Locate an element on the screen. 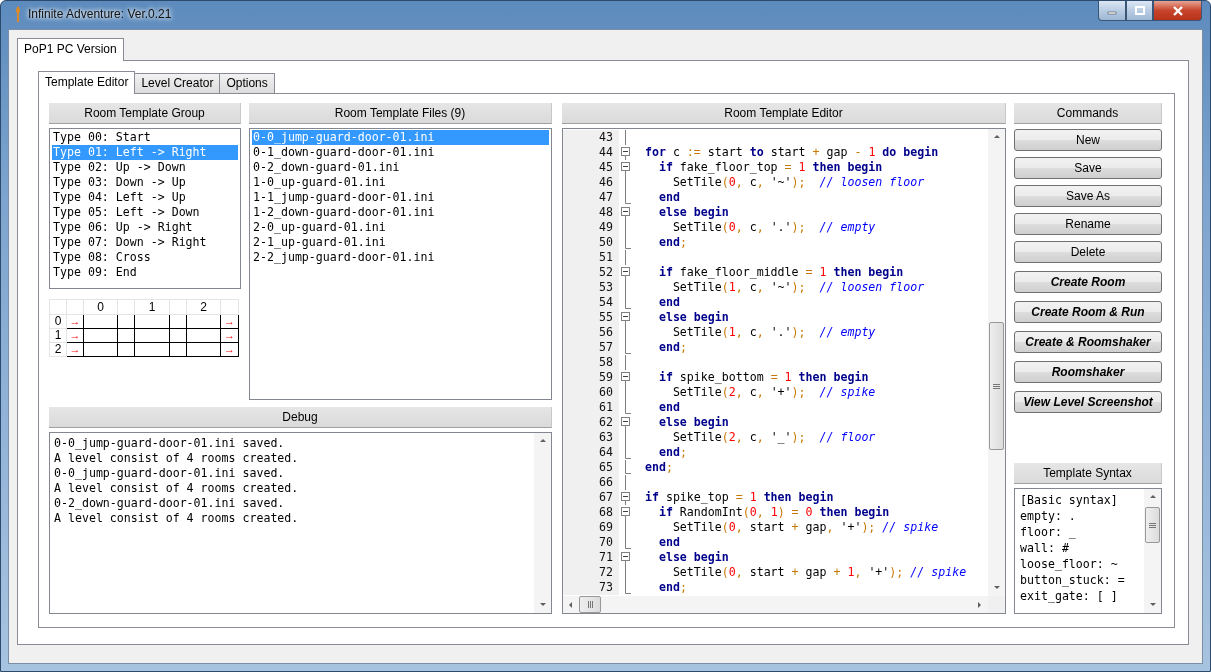  line-number: 56 is located at coordinates (589, 332).